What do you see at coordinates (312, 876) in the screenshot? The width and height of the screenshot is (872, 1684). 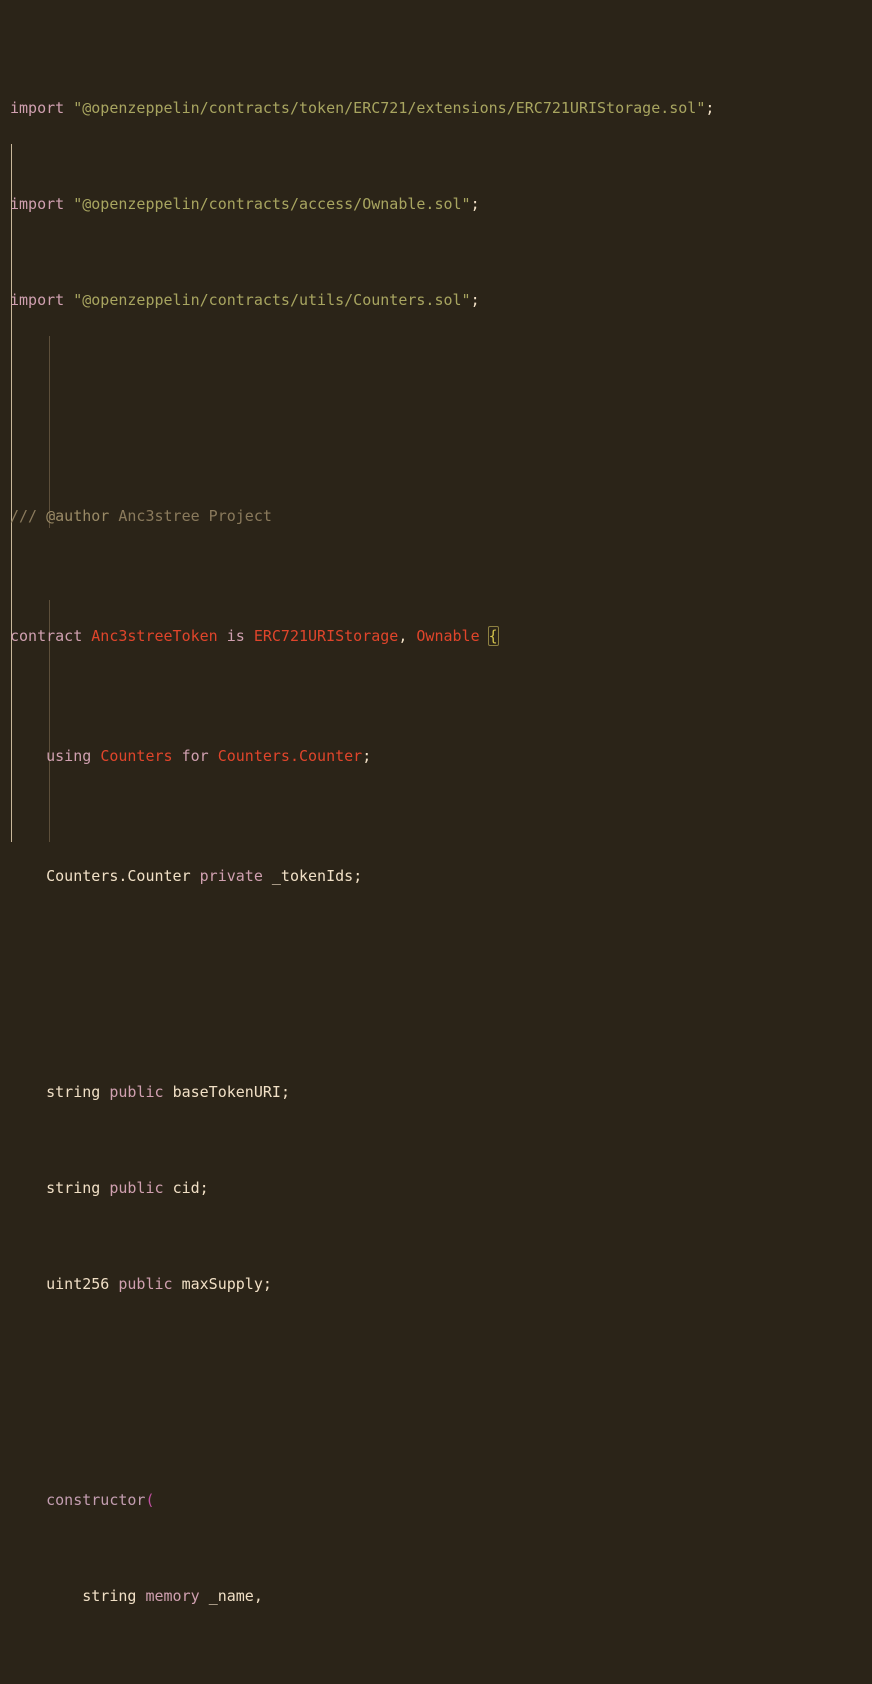 I see `counter-variable-name: _tokenIds` at bounding box center [312, 876].